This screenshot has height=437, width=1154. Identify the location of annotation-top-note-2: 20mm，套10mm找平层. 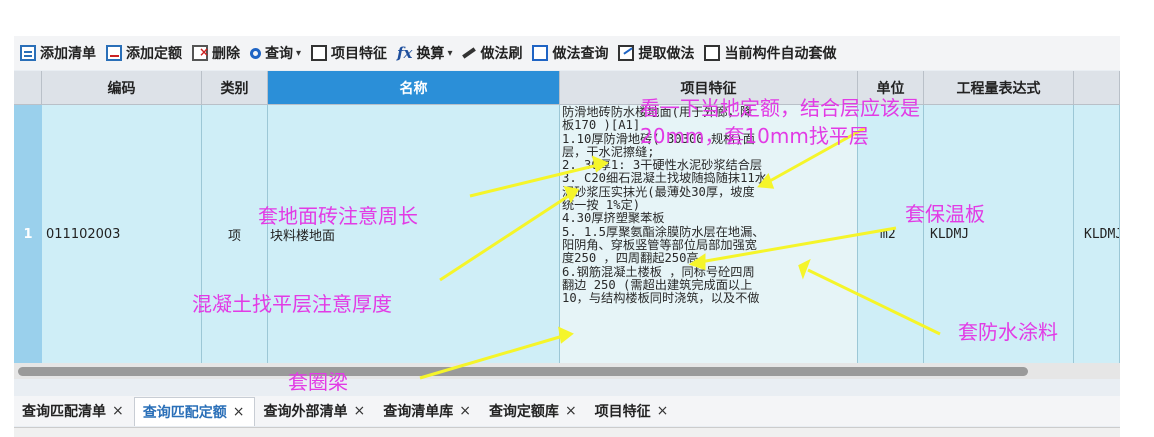
(754, 136).